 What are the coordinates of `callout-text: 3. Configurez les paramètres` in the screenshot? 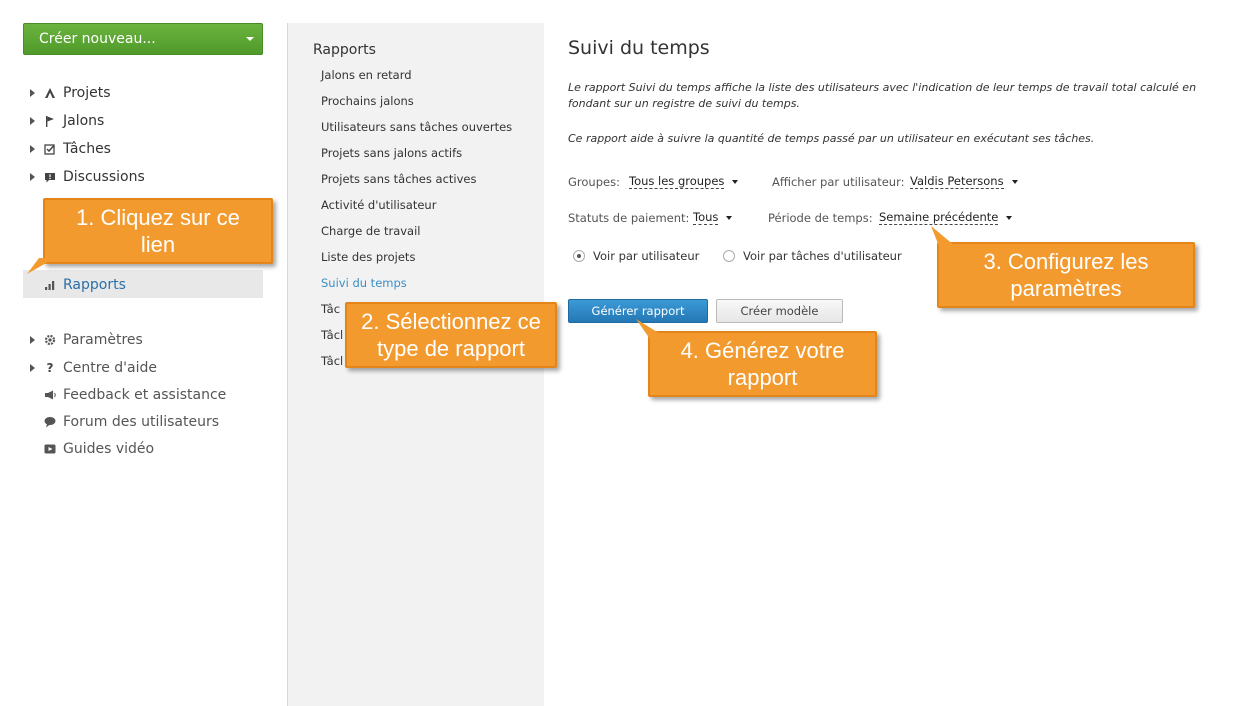 It's located at (1066, 275).